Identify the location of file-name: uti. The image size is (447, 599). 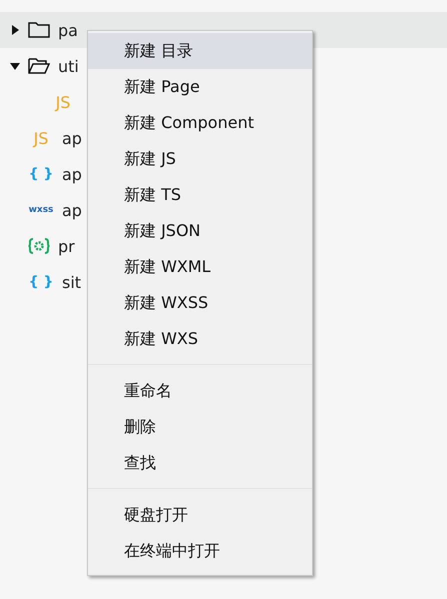
(68, 66).